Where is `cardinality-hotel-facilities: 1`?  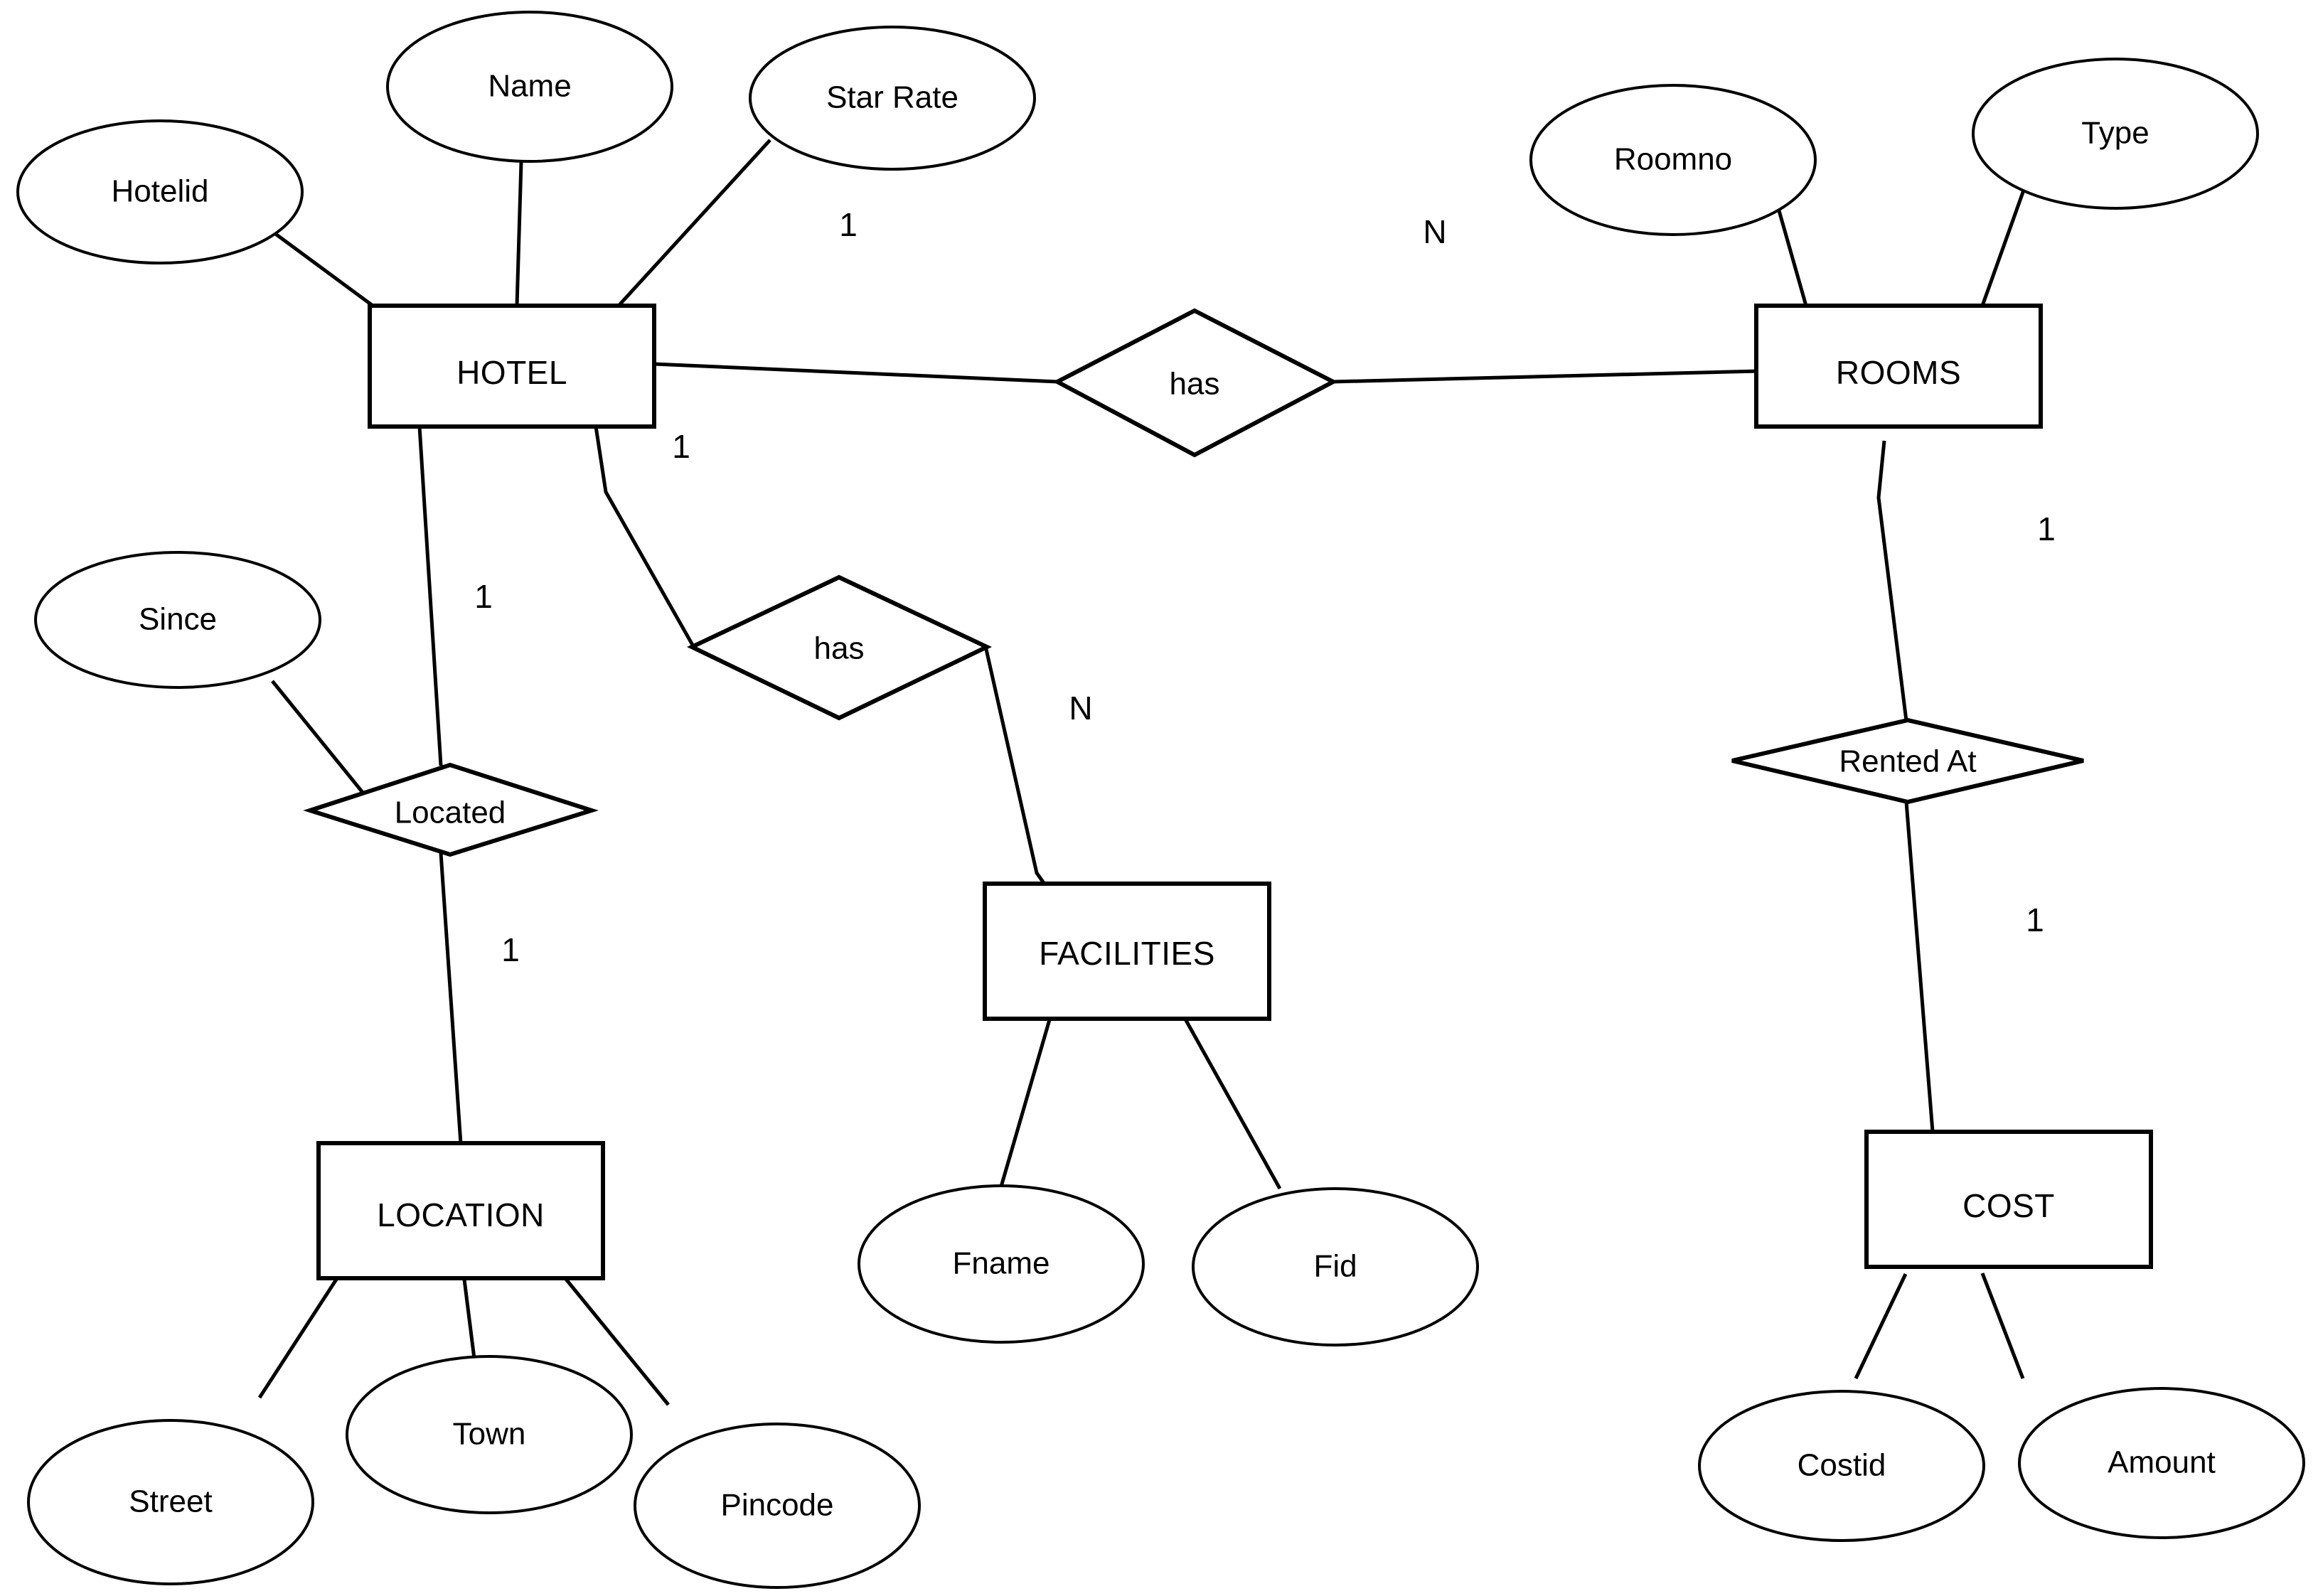
cardinality-hotel-facilities: 1 is located at coordinates (681, 446).